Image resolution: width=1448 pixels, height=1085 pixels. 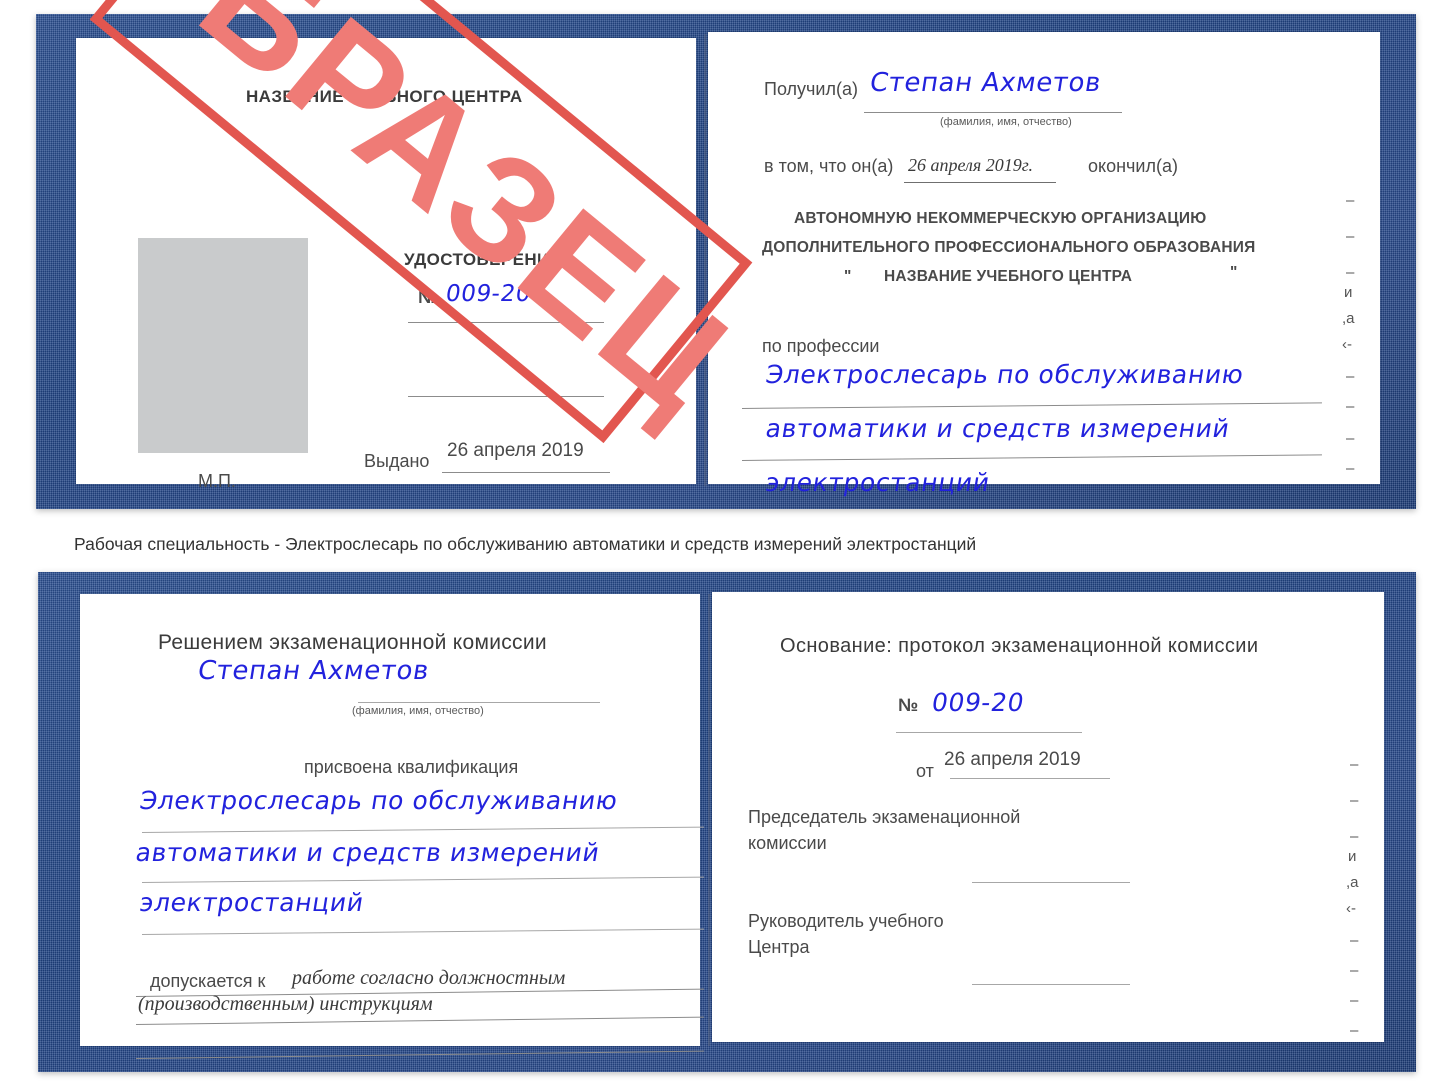 What do you see at coordinates (908, 705) in the screenshot?
I see `protocol-number-label: №` at bounding box center [908, 705].